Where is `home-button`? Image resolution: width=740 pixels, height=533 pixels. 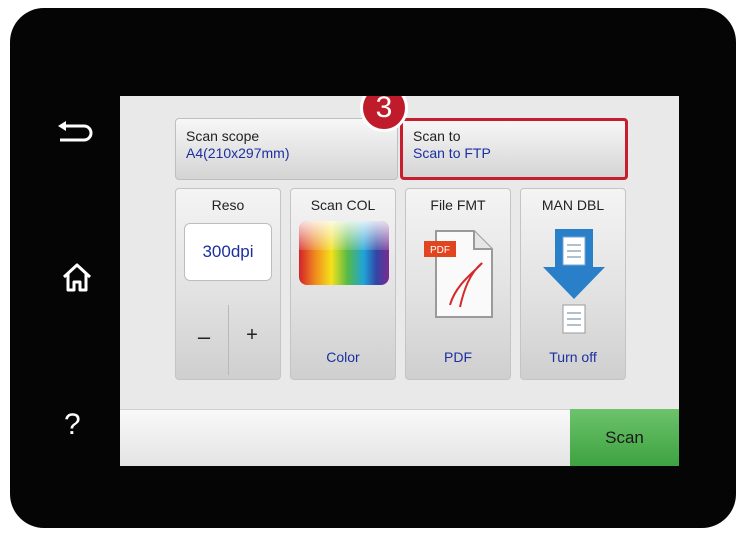
home-button is located at coordinates (77, 277).